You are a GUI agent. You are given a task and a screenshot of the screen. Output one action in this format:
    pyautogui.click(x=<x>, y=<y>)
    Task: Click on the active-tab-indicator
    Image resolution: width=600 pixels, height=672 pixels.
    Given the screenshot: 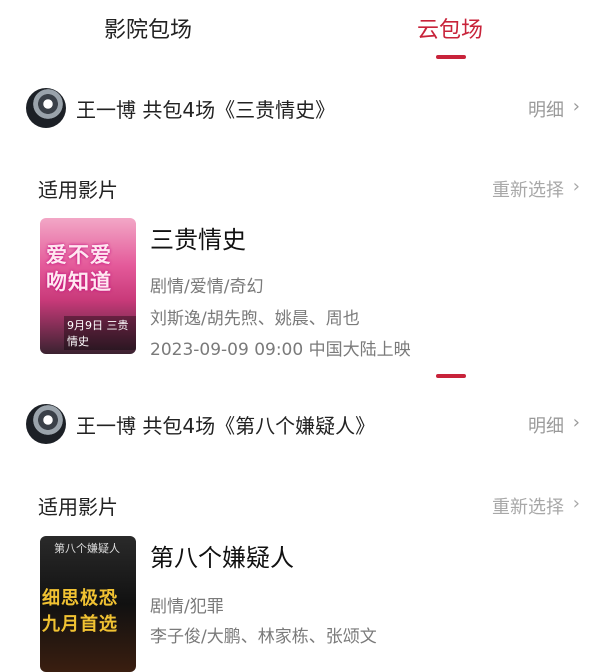 What is the action you would take?
    pyautogui.click(x=451, y=57)
    